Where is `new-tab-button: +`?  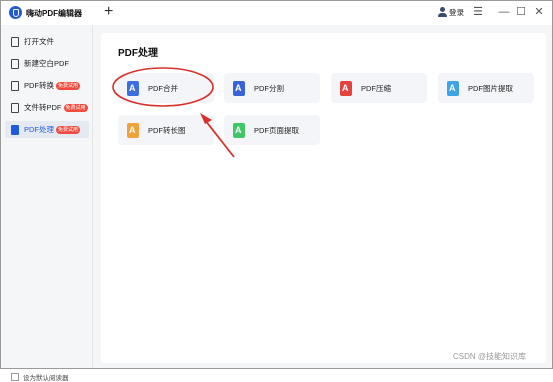 new-tab-button: + is located at coordinates (108, 12).